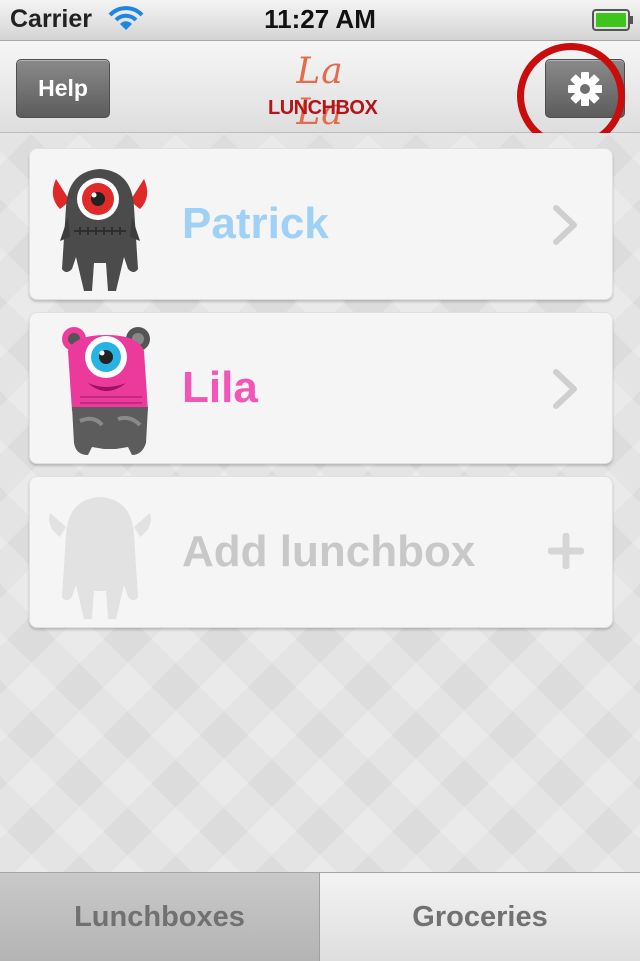 The width and height of the screenshot is (640, 961). I want to click on pink-monster-avatar-icon, so click(106, 391).